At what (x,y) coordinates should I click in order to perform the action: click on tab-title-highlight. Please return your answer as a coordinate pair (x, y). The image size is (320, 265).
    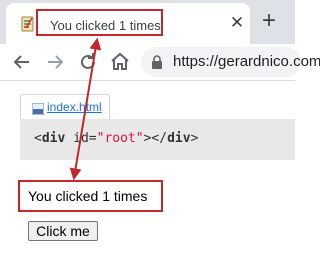
    Looking at the image, I should click on (99, 22).